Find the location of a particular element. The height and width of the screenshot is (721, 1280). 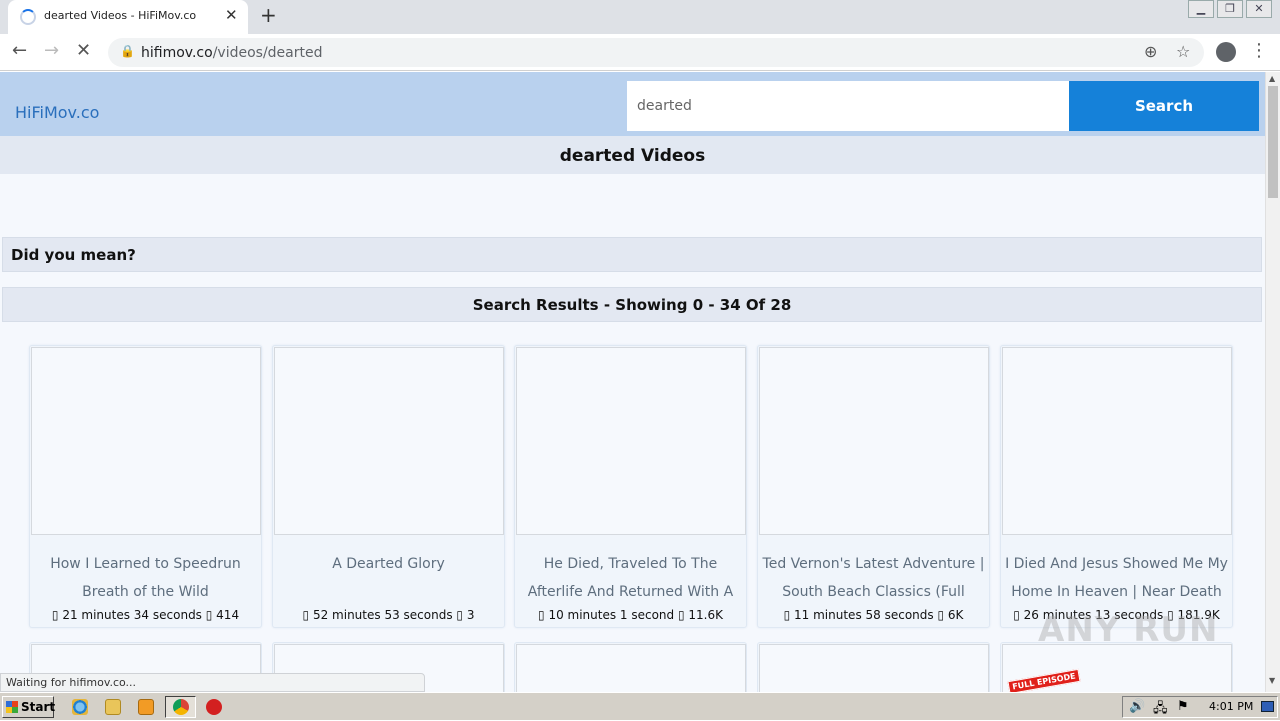

media-player-icon is located at coordinates (146, 707).